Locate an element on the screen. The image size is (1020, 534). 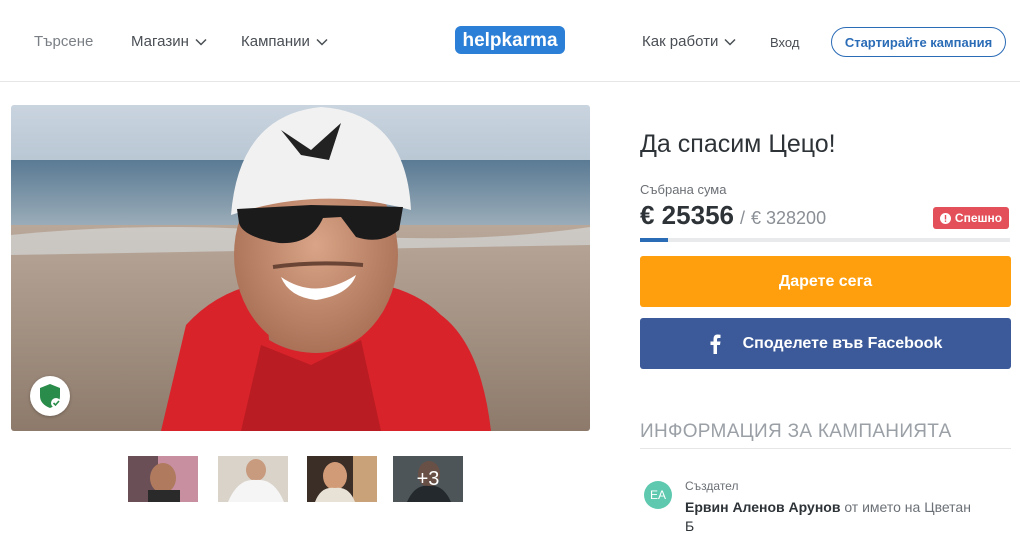
more-photos-count: +3 is located at coordinates (428, 479).